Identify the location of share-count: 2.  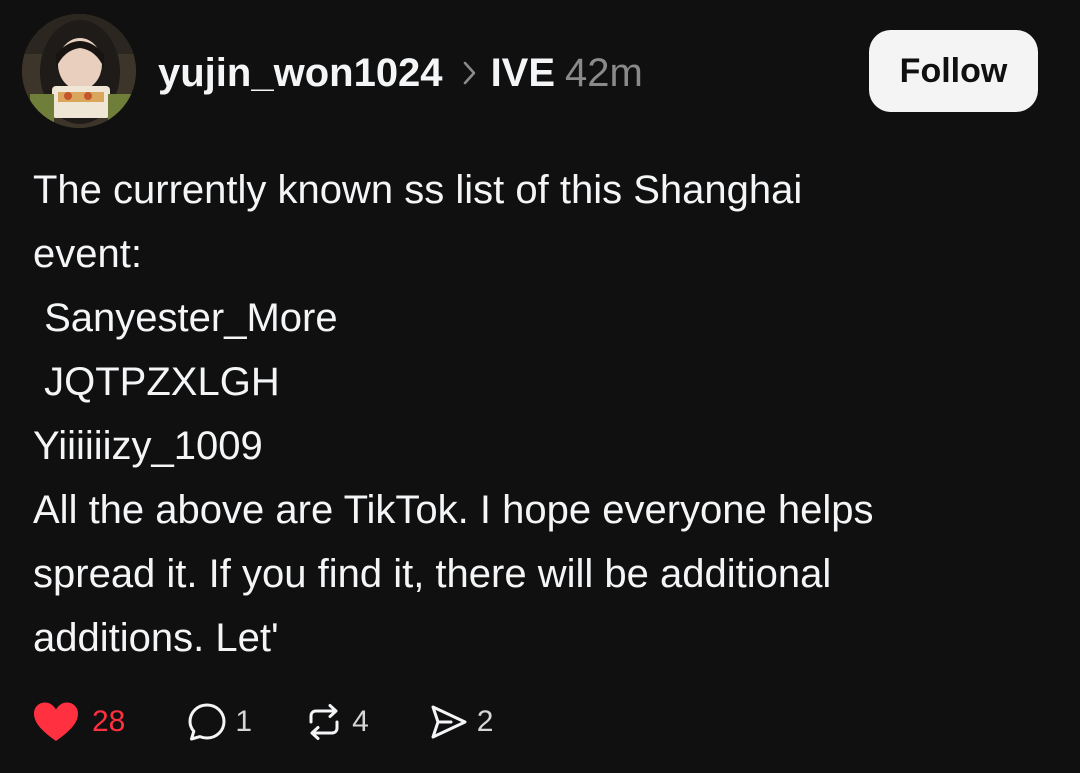
(485, 721).